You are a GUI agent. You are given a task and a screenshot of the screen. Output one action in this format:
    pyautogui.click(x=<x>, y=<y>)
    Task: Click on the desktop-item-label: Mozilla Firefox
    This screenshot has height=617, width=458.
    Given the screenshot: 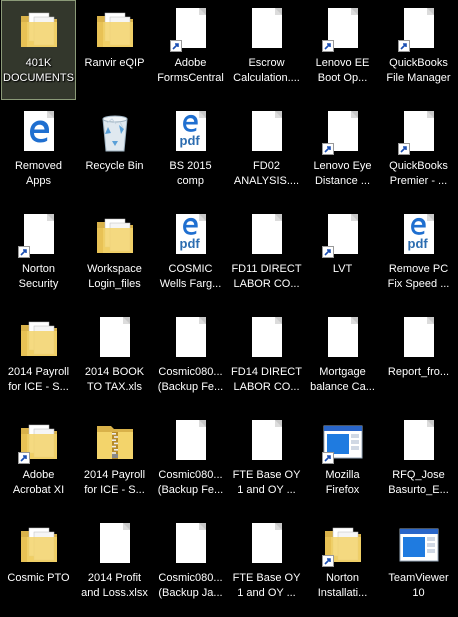 What is the action you would take?
    pyautogui.click(x=342, y=482)
    